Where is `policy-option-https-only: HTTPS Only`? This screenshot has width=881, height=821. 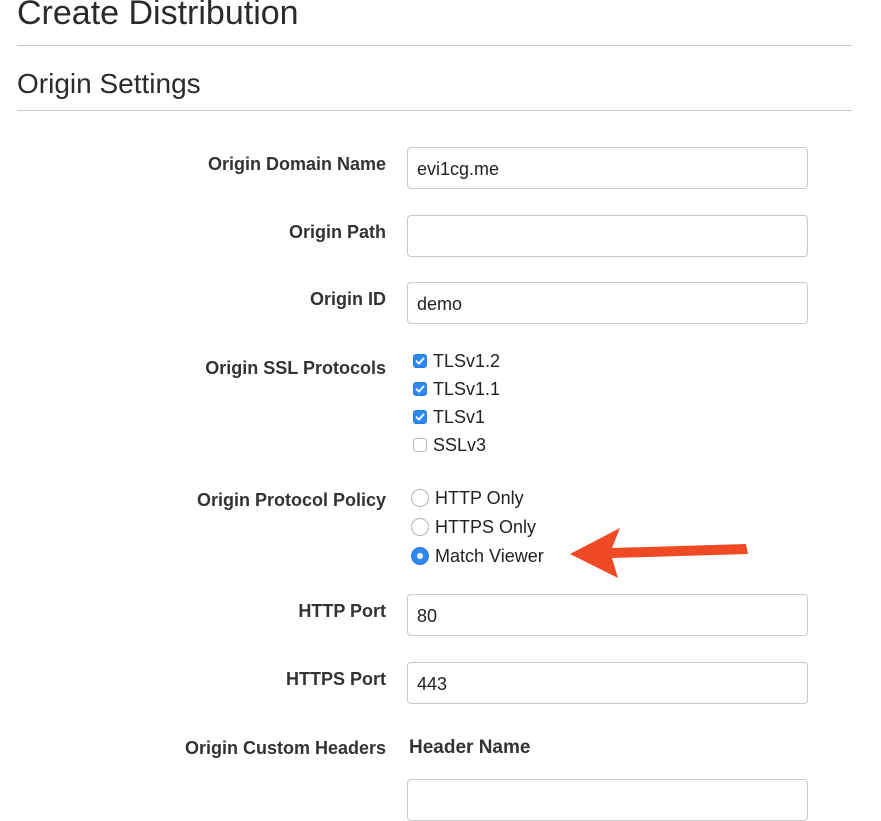 policy-option-https-only: HTTPS Only is located at coordinates (473, 527).